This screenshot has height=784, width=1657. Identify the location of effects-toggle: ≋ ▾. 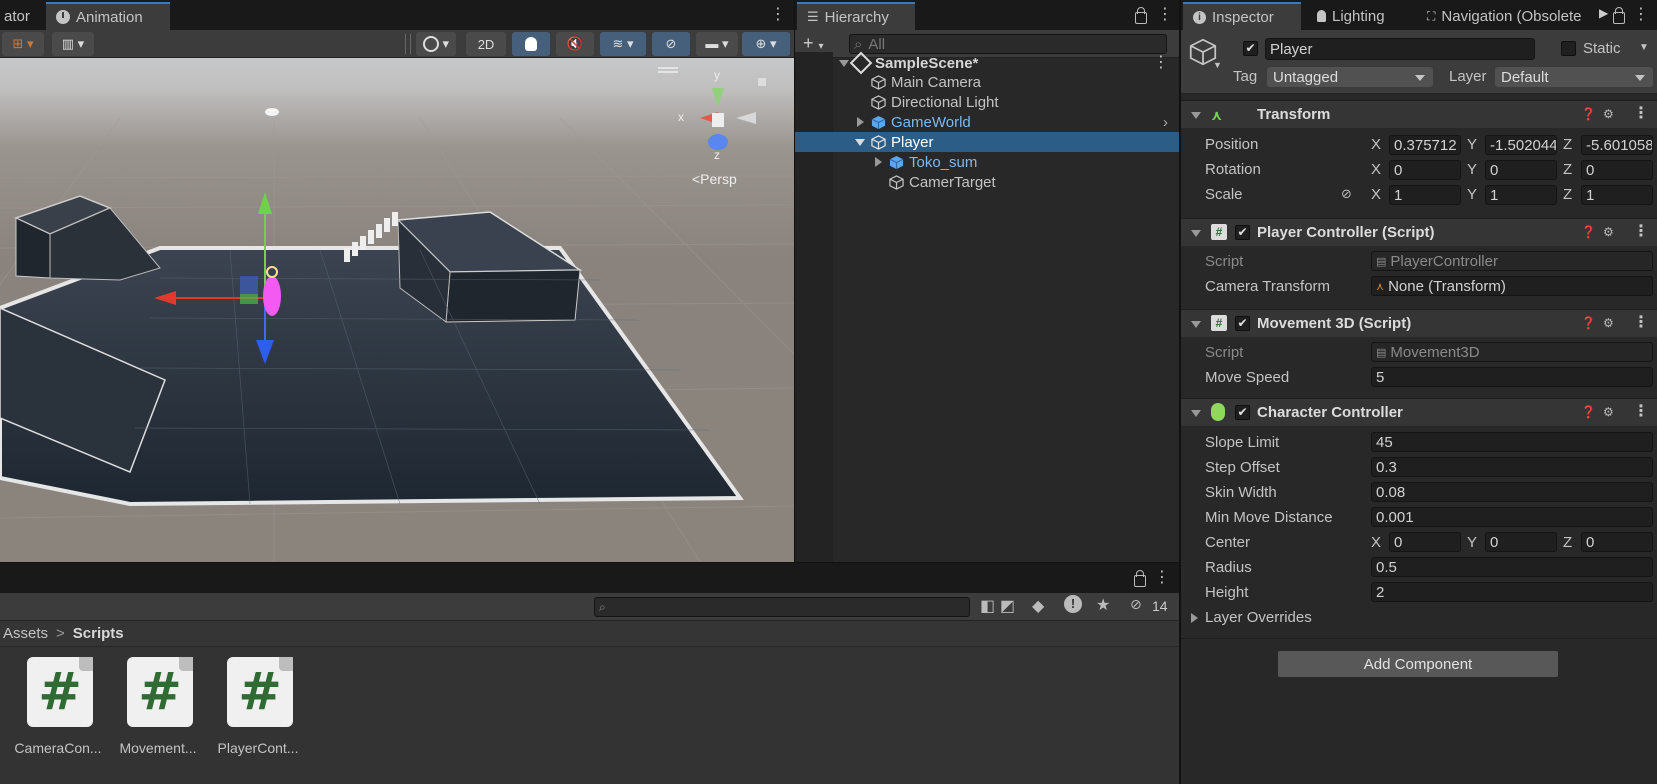
(623, 44).